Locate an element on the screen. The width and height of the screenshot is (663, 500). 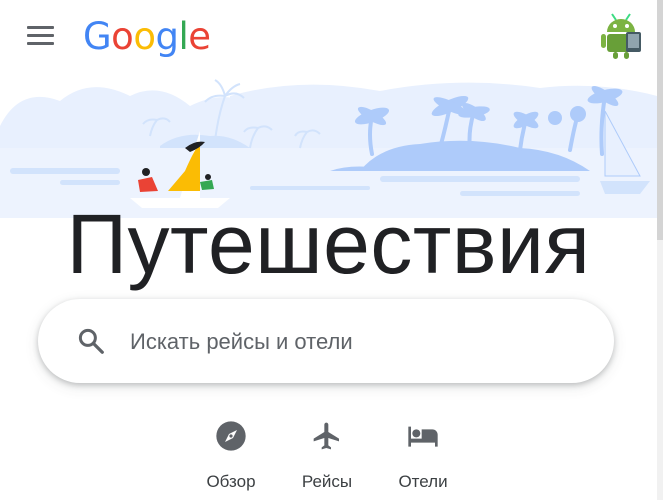
compass-icon is located at coordinates (231, 436).